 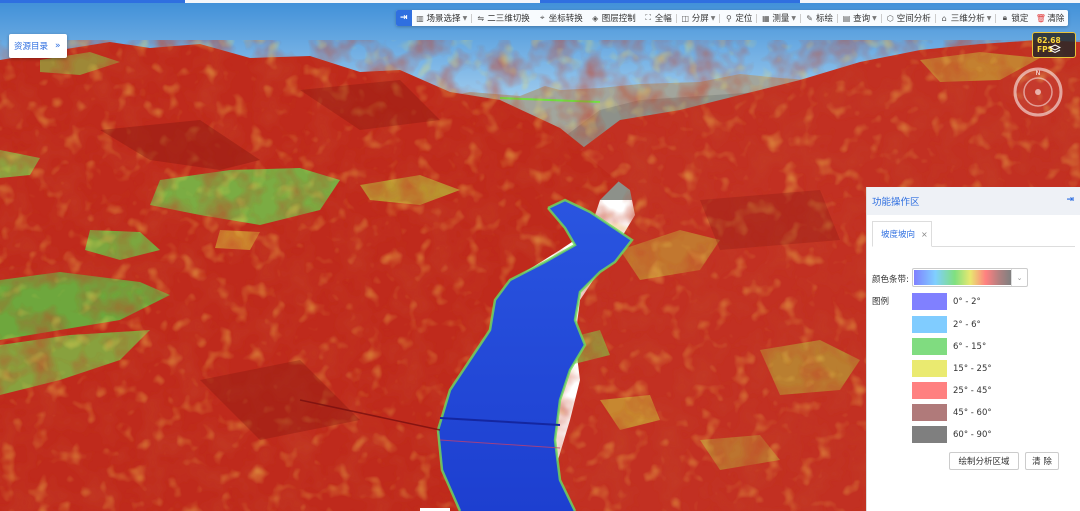 I want to click on measure-button: ▦ 测量 ▼, so click(x=778, y=18).